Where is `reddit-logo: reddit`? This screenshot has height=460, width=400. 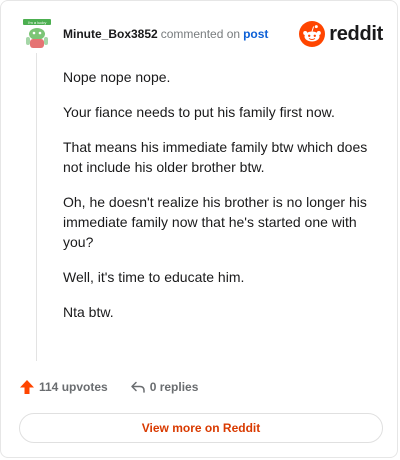
reddit-logo: reddit is located at coordinates (341, 34).